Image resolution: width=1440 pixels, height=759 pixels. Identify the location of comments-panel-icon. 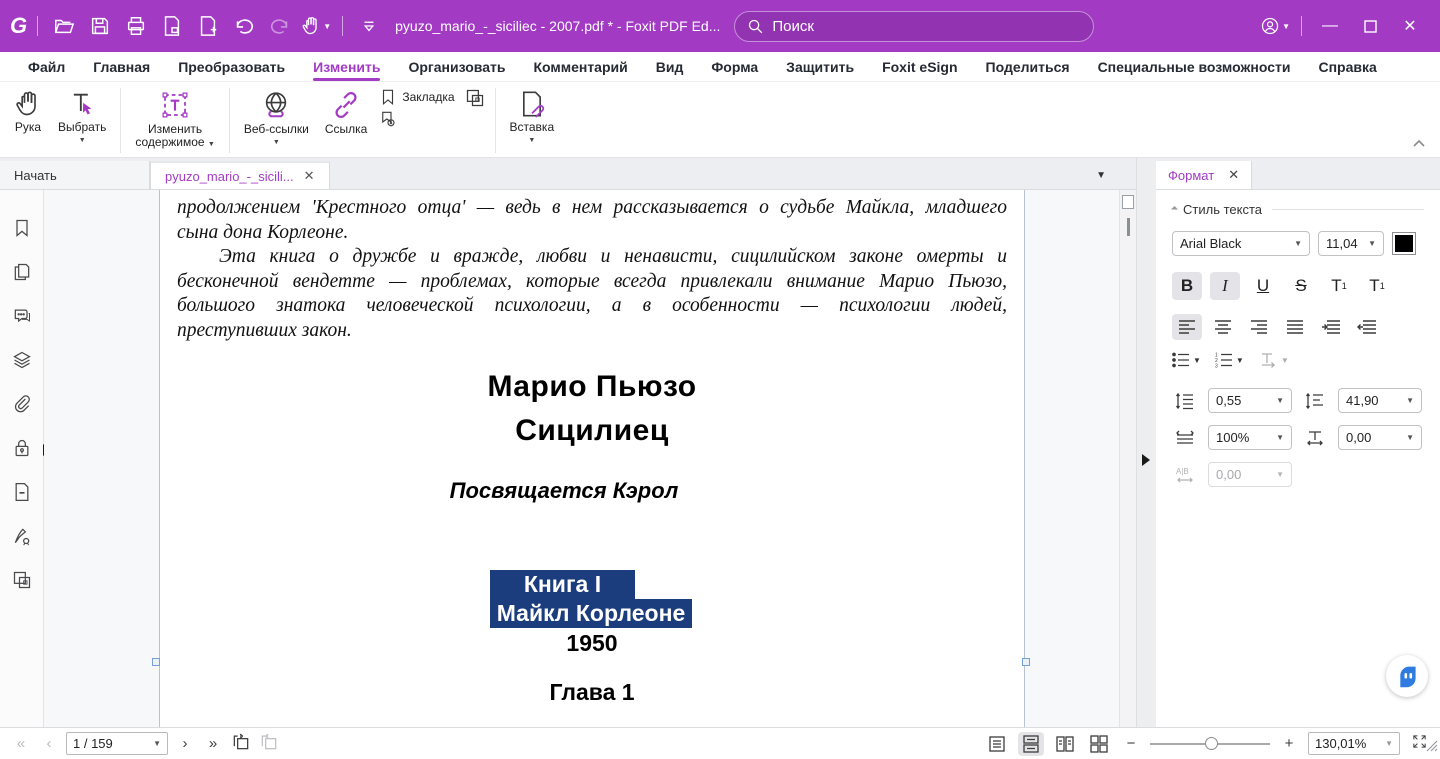
(22, 316).